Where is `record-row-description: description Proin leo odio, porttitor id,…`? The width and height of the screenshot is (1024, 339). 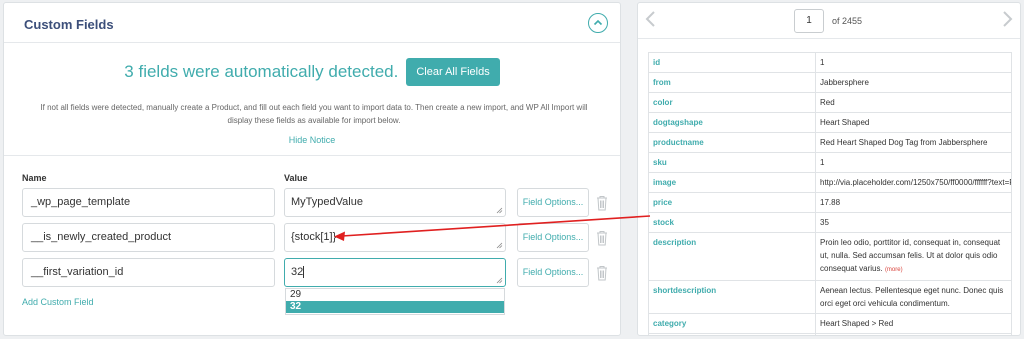 record-row-description: description Proin leo odio, porttitor id,… is located at coordinates (830, 256).